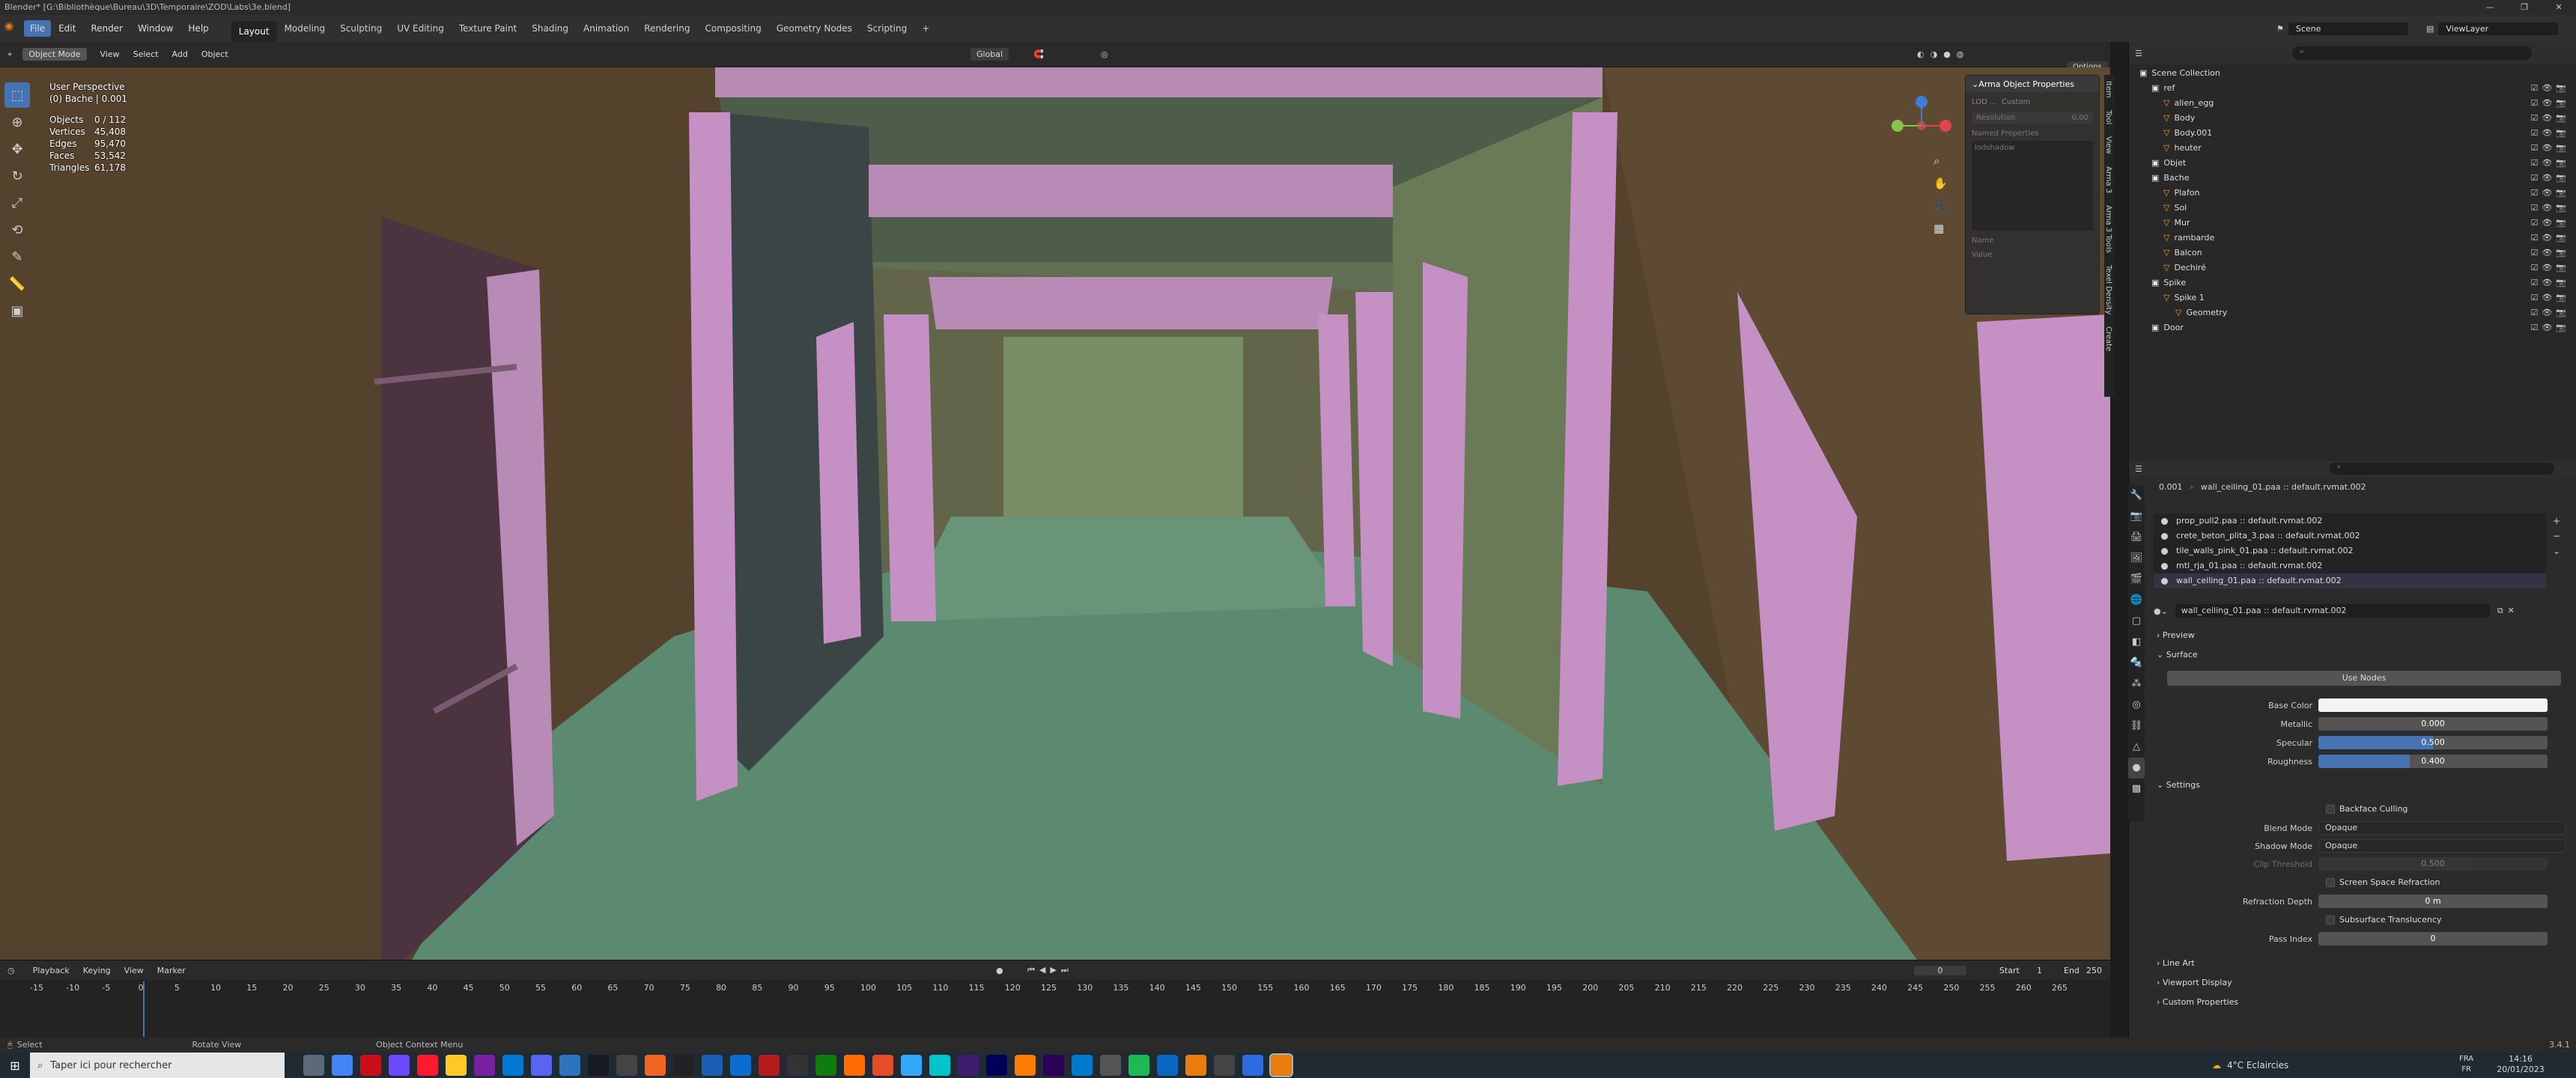  I want to click on shadow-item: lodshadow, so click(1995, 148).